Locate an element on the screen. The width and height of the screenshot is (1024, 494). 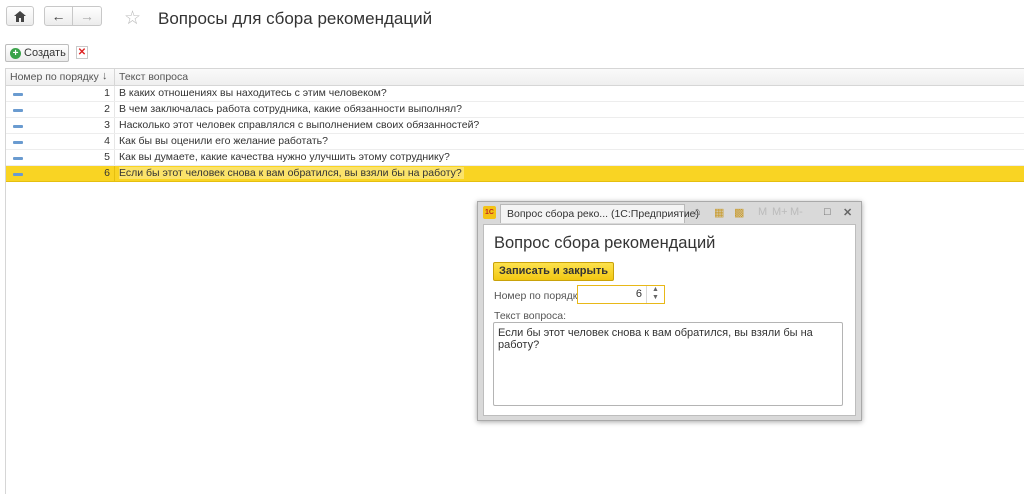
column-header-text: Текст вопроса is located at coordinates (153, 77).